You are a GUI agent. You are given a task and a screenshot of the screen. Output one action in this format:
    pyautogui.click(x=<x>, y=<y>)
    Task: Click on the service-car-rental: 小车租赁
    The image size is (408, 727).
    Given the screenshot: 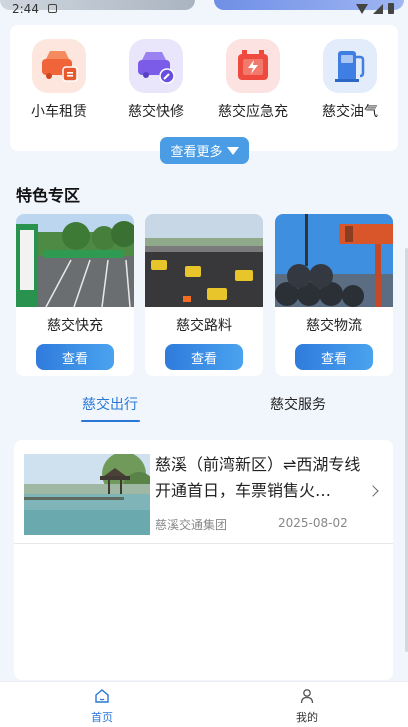 What is the action you would take?
    pyautogui.click(x=59, y=80)
    